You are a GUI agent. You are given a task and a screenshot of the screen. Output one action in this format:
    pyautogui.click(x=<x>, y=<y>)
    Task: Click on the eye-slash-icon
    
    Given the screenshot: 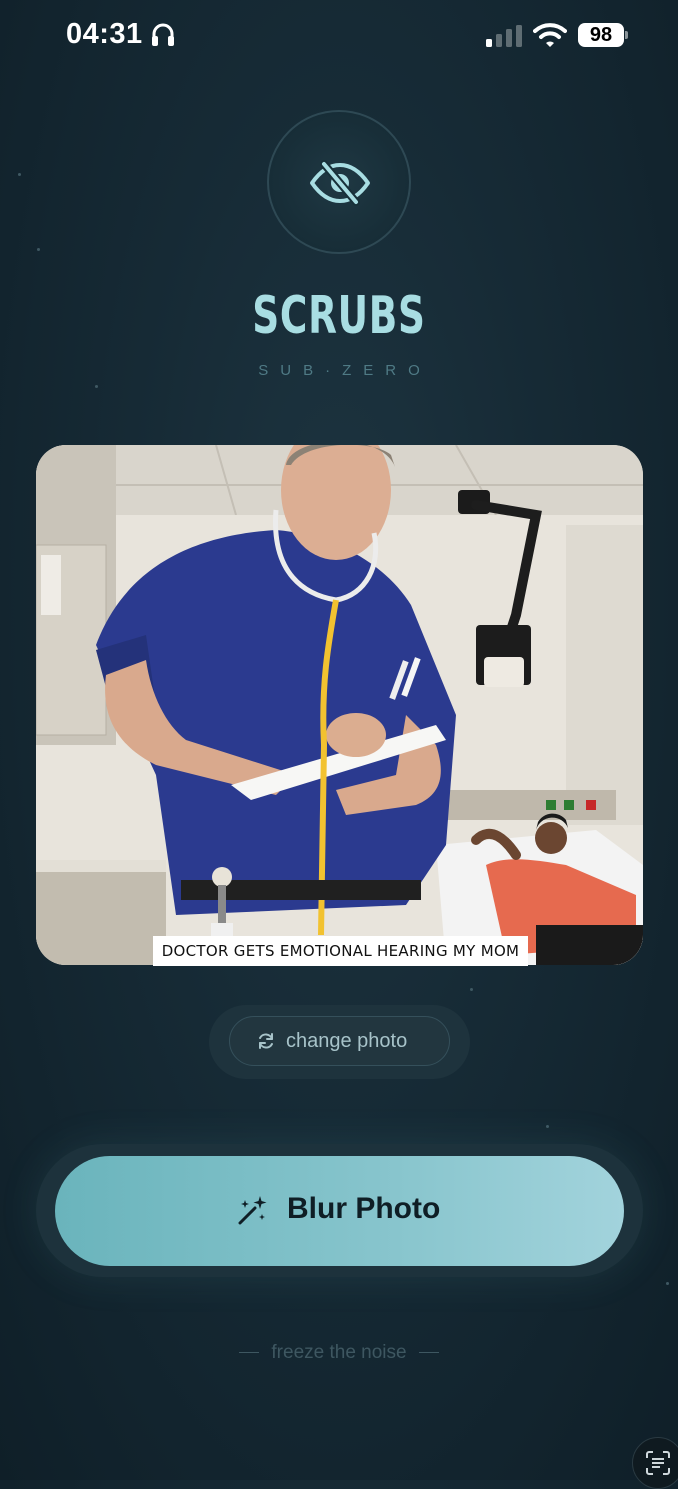 What is the action you would take?
    pyautogui.click(x=340, y=183)
    